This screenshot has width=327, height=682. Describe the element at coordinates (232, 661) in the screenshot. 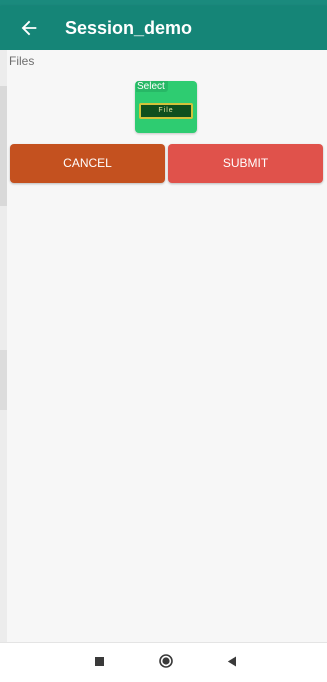

I see `back-triangle-icon` at that location.